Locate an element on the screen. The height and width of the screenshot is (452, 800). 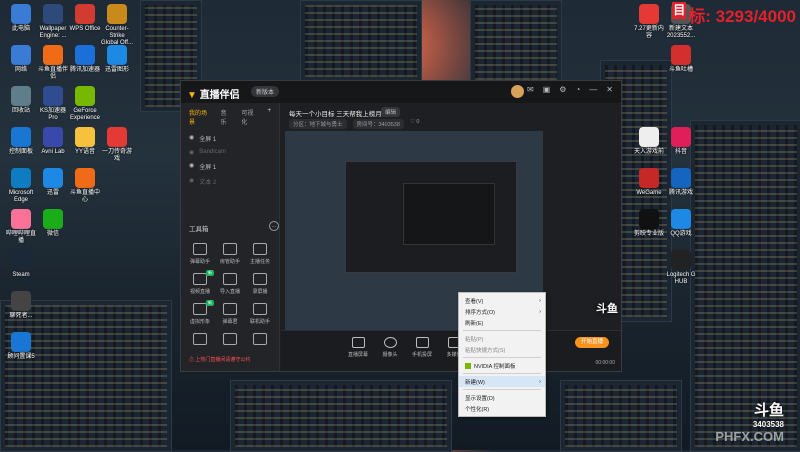
tool-button: 新视频直播 is located at coordinates (200, 282).